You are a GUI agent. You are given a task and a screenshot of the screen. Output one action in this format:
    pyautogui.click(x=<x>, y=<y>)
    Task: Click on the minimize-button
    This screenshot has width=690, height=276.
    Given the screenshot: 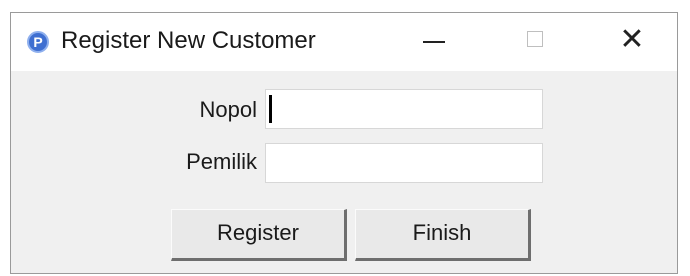 What is the action you would take?
    pyautogui.click(x=434, y=42)
    